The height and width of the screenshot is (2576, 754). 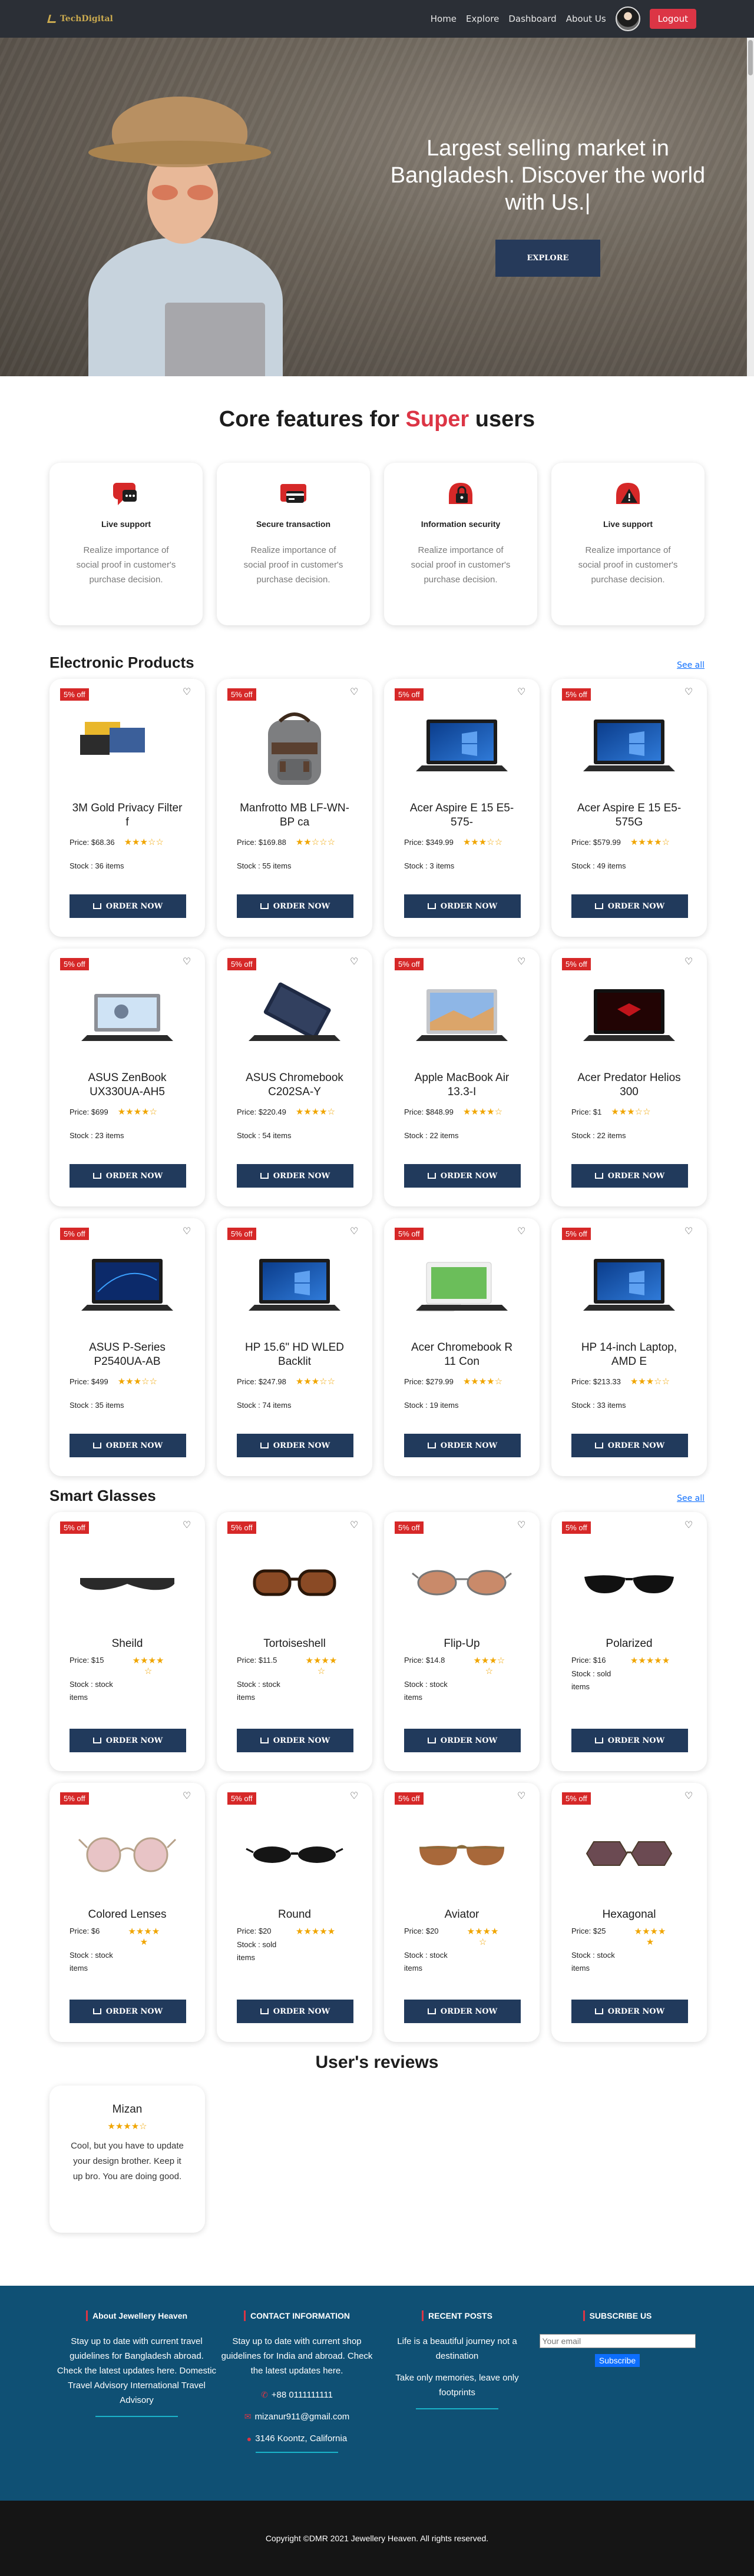 What do you see at coordinates (751, 57) in the screenshot?
I see `scrollbar-thumb` at bounding box center [751, 57].